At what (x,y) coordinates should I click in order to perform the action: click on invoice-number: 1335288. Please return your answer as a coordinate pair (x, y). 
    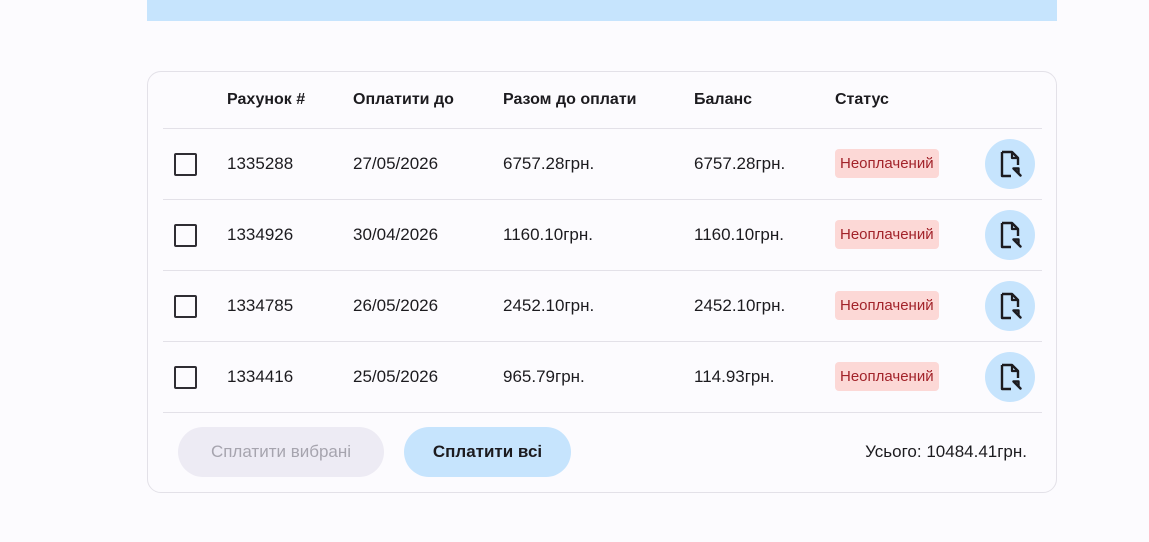
    Looking at the image, I should click on (260, 163).